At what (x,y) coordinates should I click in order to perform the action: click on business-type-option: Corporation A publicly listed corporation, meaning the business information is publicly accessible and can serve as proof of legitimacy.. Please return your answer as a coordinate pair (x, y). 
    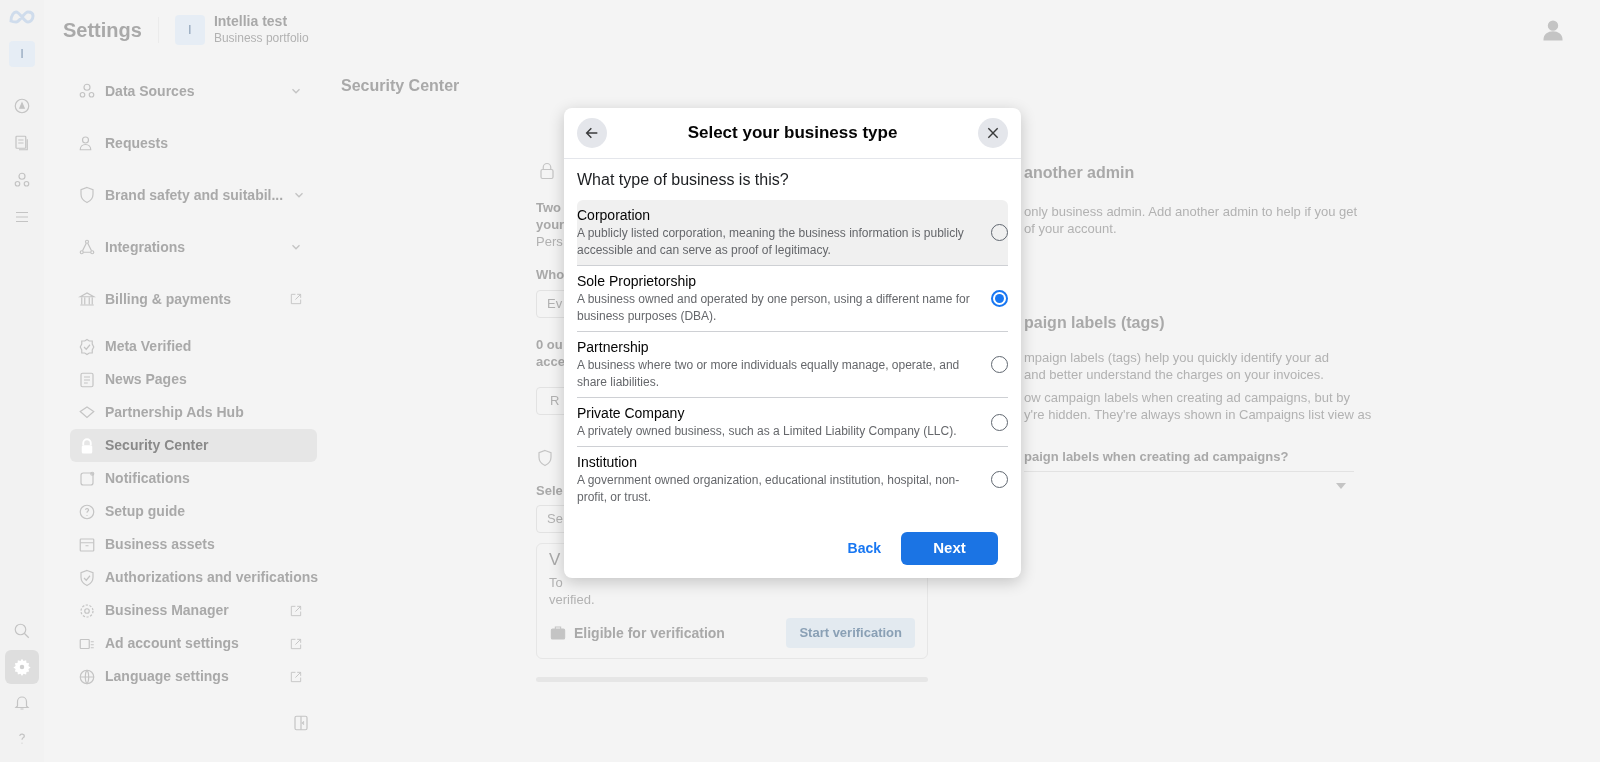
    Looking at the image, I should click on (792, 233).